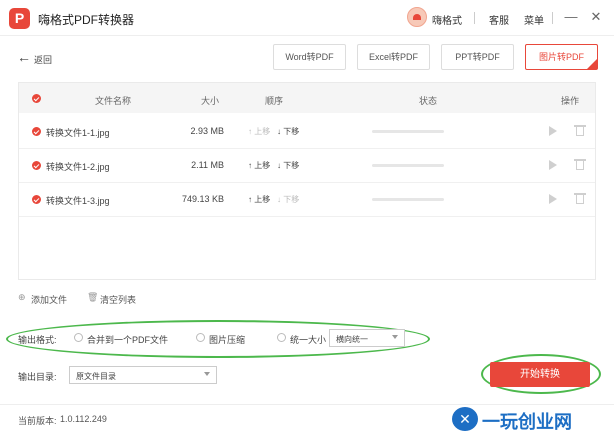  I want to click on merge-pdf-radio, so click(78, 337).